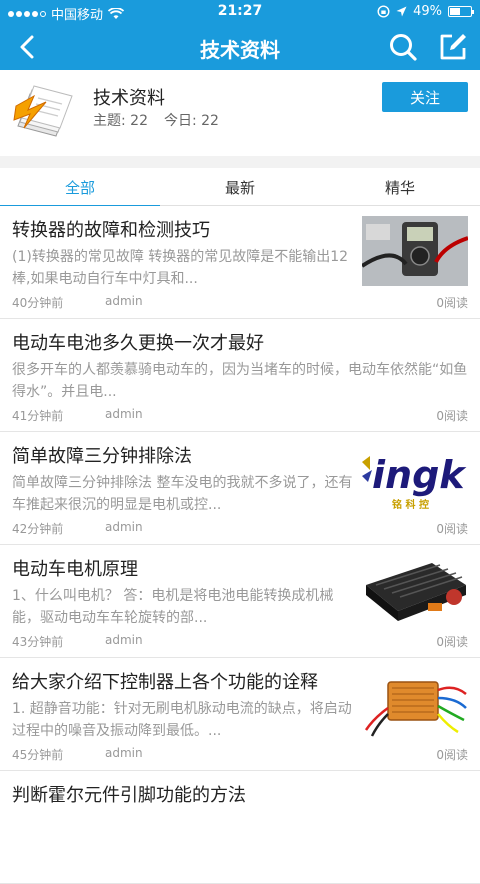  What do you see at coordinates (80, 187) in the screenshot?
I see `tab-all: 全部` at bounding box center [80, 187].